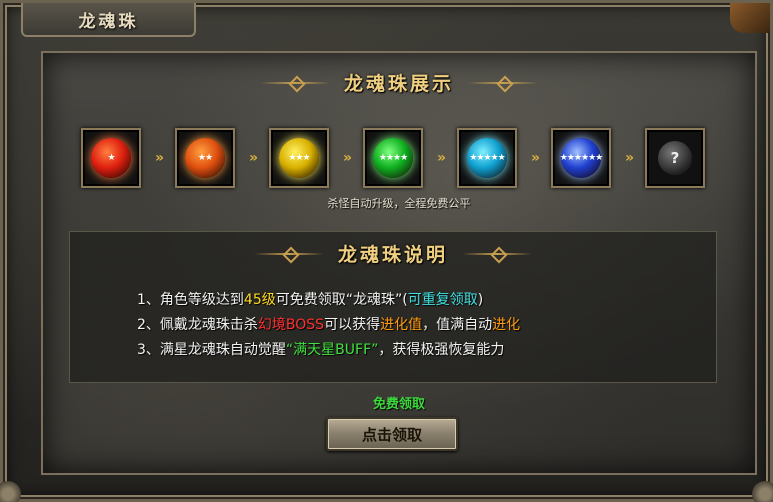 The width and height of the screenshot is (773, 502). What do you see at coordinates (401, 325) in the screenshot?
I see `evolution-value: 进化值` at bounding box center [401, 325].